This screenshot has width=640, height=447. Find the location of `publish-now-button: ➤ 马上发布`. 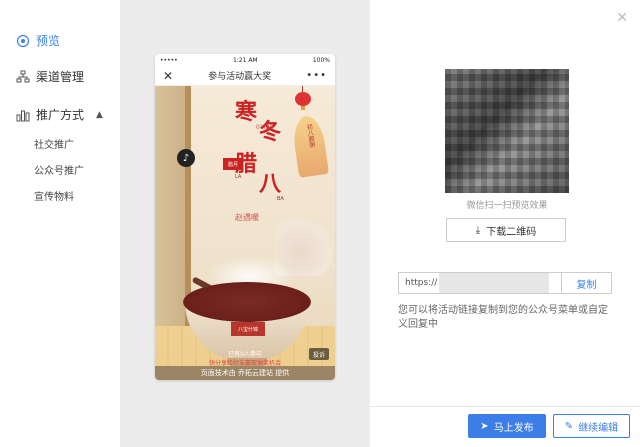

publish-now-button: ➤ 马上发布 is located at coordinates (507, 426).